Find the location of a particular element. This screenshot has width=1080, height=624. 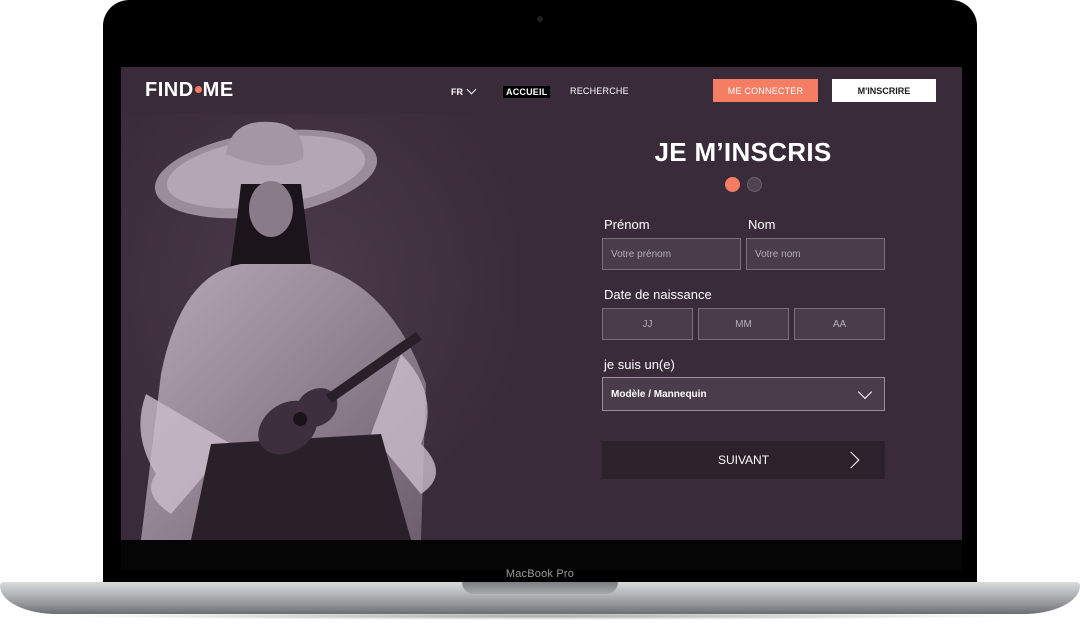

device-label: MacBook Pro is located at coordinates (540, 574).